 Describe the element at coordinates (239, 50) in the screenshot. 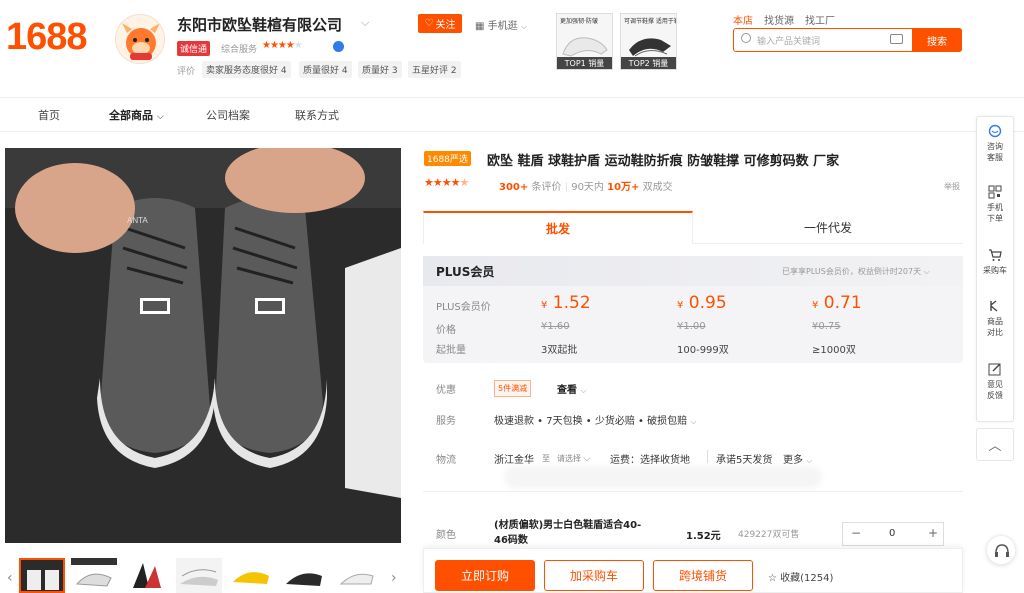

I see `composite-service-label: 综合服务` at that location.